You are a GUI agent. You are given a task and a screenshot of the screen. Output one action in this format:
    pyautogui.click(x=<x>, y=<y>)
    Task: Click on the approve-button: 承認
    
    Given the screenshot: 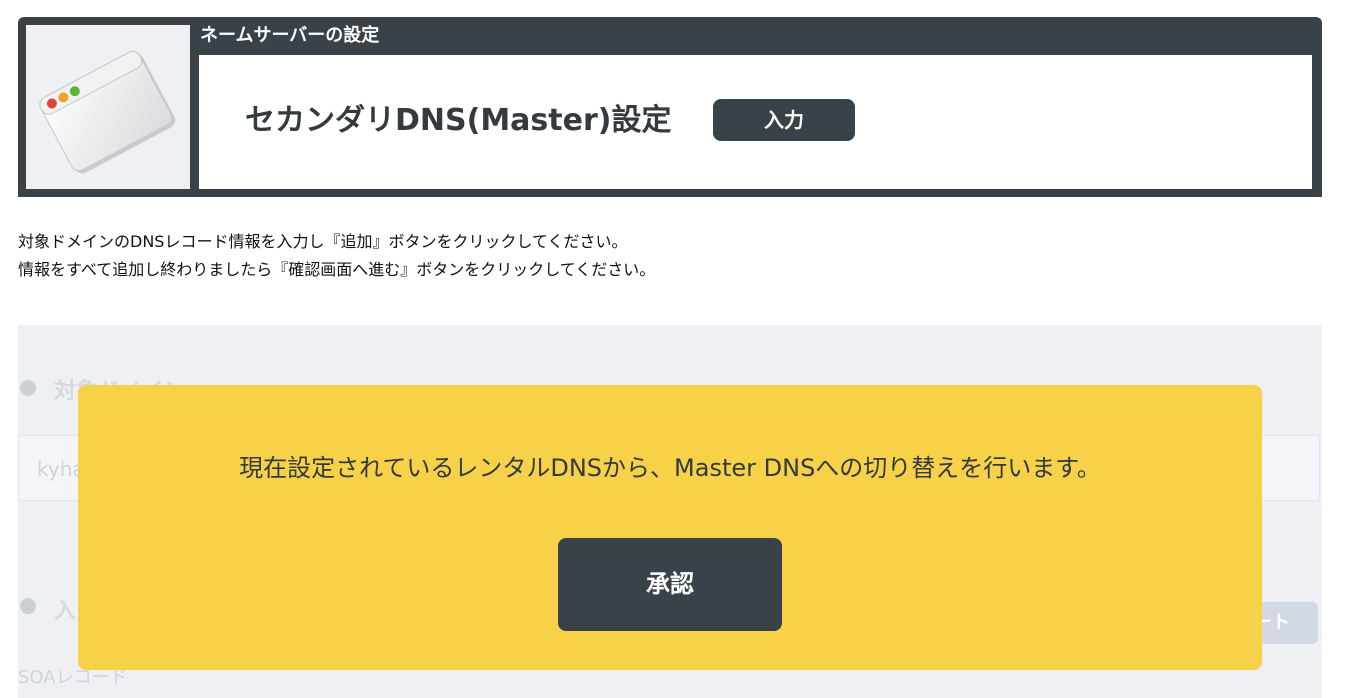 What is the action you would take?
    pyautogui.click(x=670, y=584)
    